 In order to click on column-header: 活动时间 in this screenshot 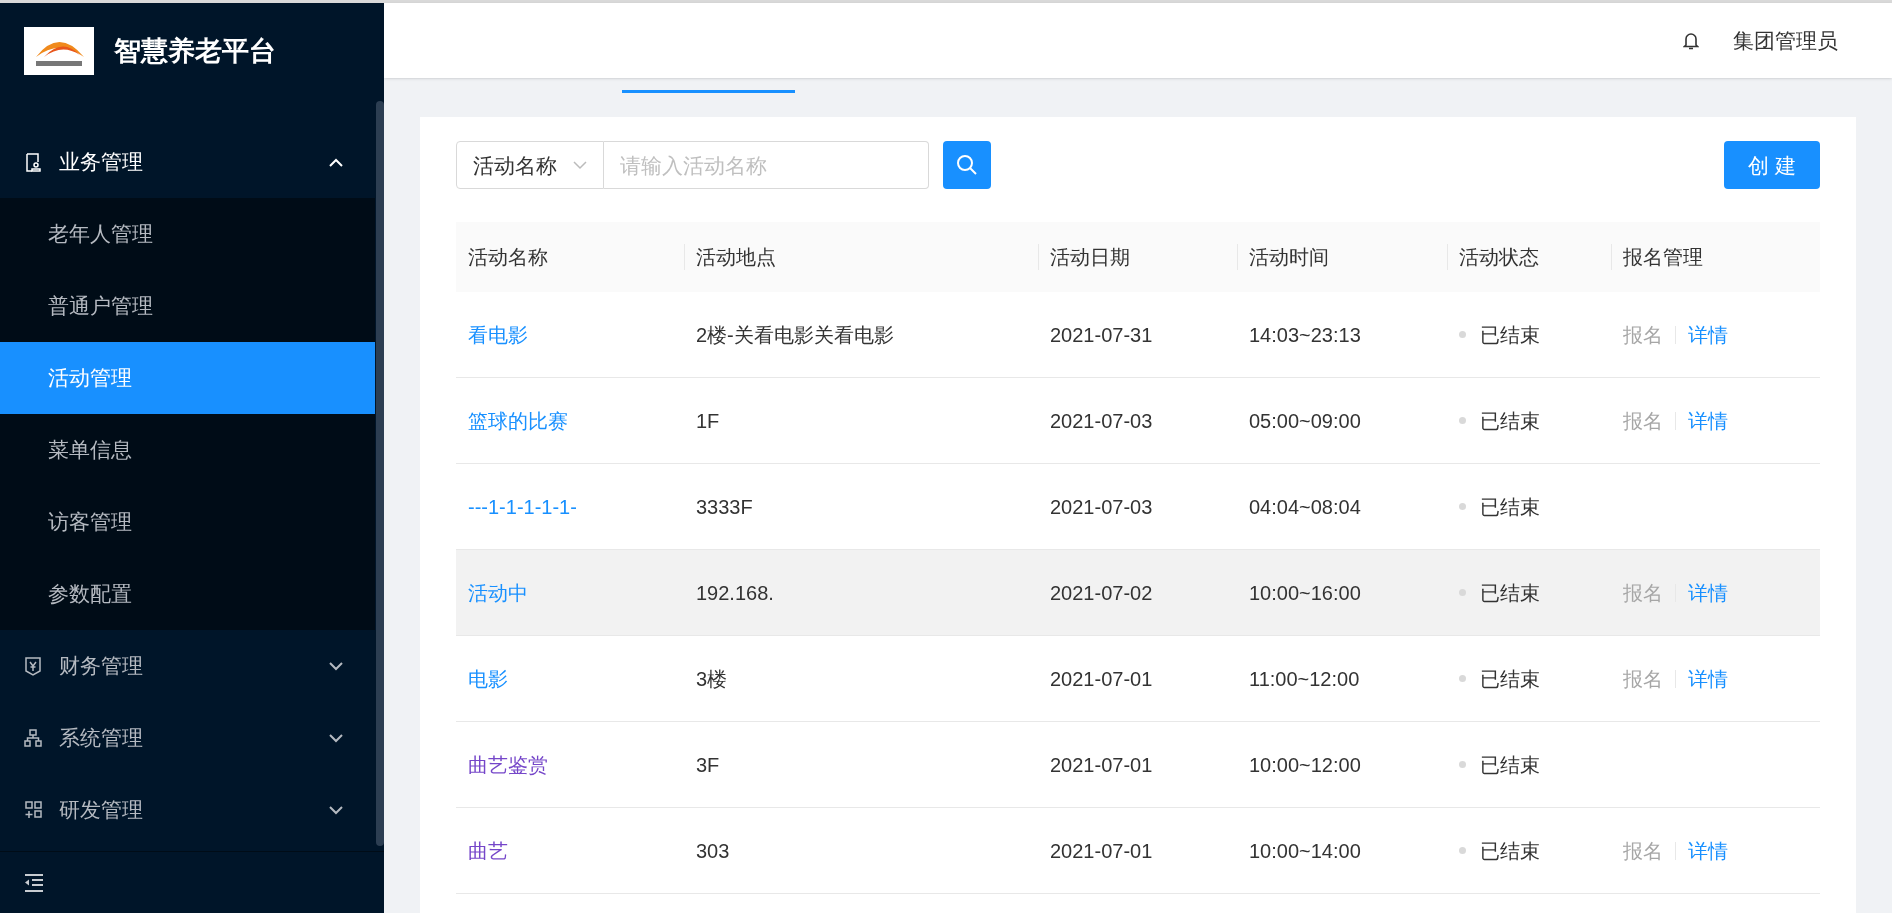, I will do `click(1289, 258)`.